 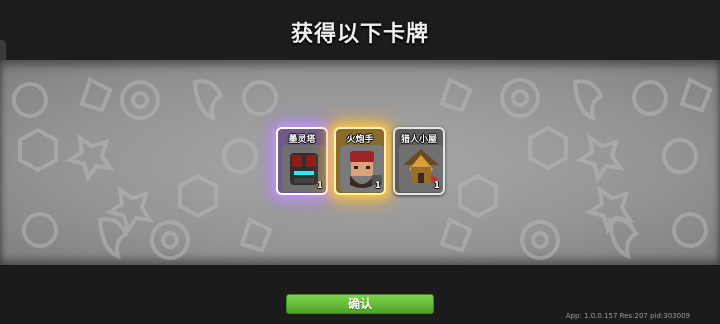 What do you see at coordinates (419, 161) in the screenshot?
I see `card-lie-ren-xiao-wu: 猎人小屋 1` at bounding box center [419, 161].